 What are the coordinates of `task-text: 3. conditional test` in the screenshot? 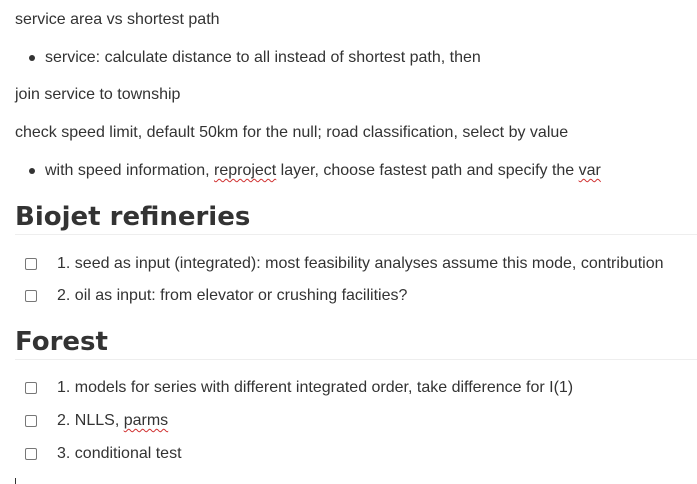 It's located at (119, 453).